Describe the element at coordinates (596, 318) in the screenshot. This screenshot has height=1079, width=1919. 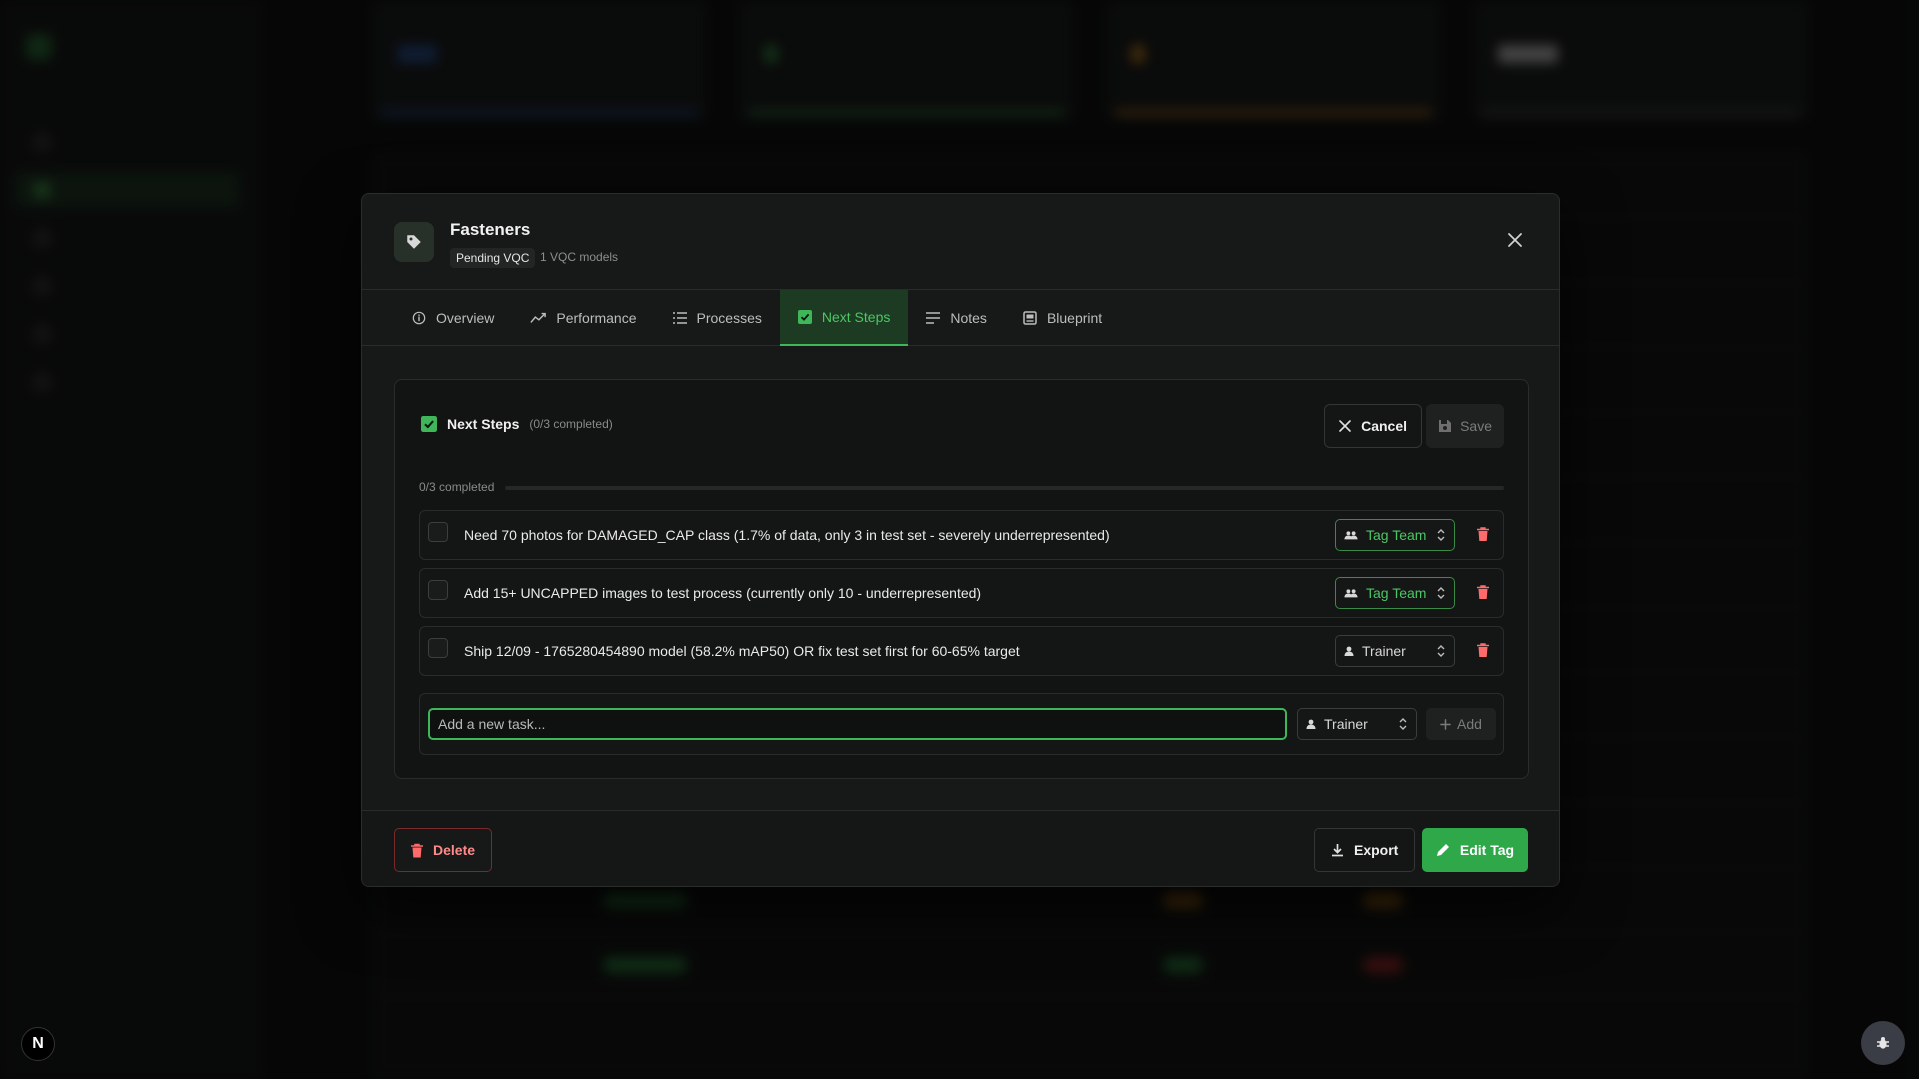
I see `tab-label: Performance` at that location.